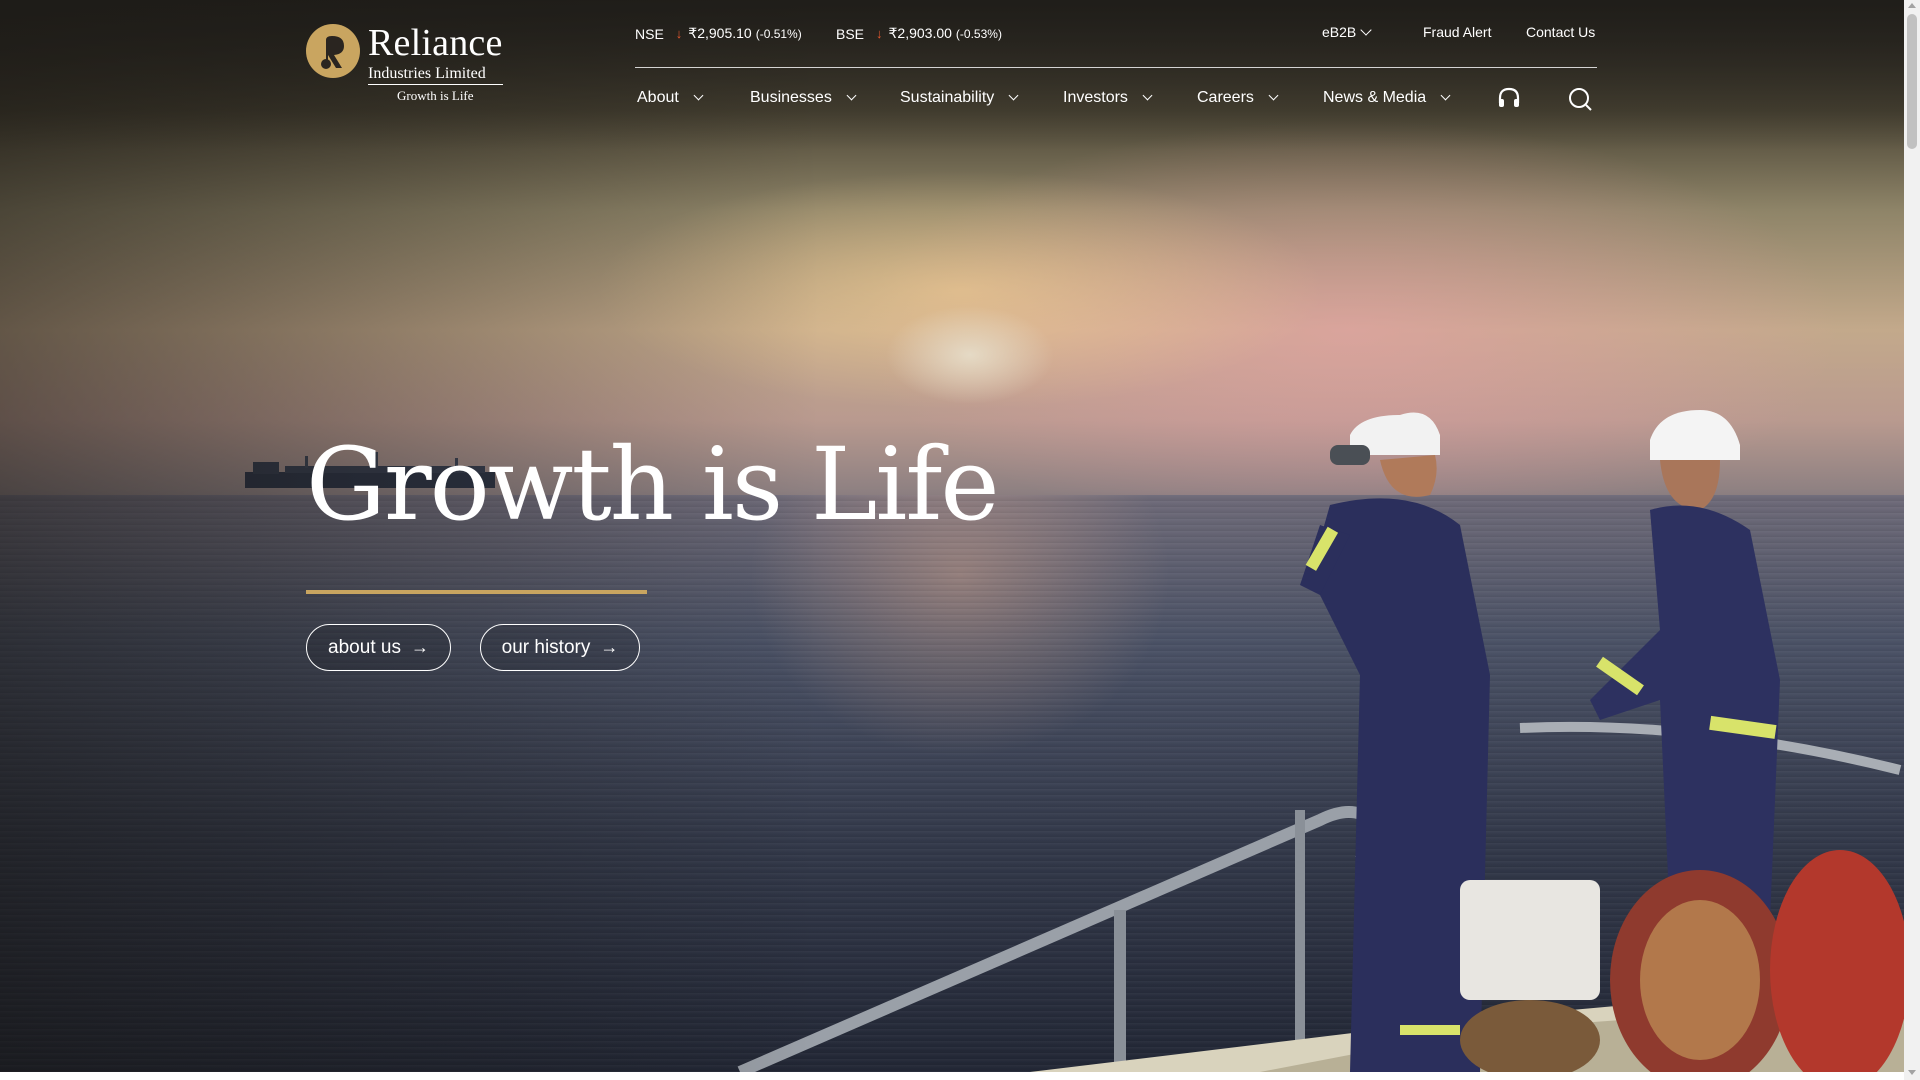 Image resolution: width=1920 pixels, height=1080 pixels. I want to click on nav-item-sustainability: Sustainability, so click(959, 98).